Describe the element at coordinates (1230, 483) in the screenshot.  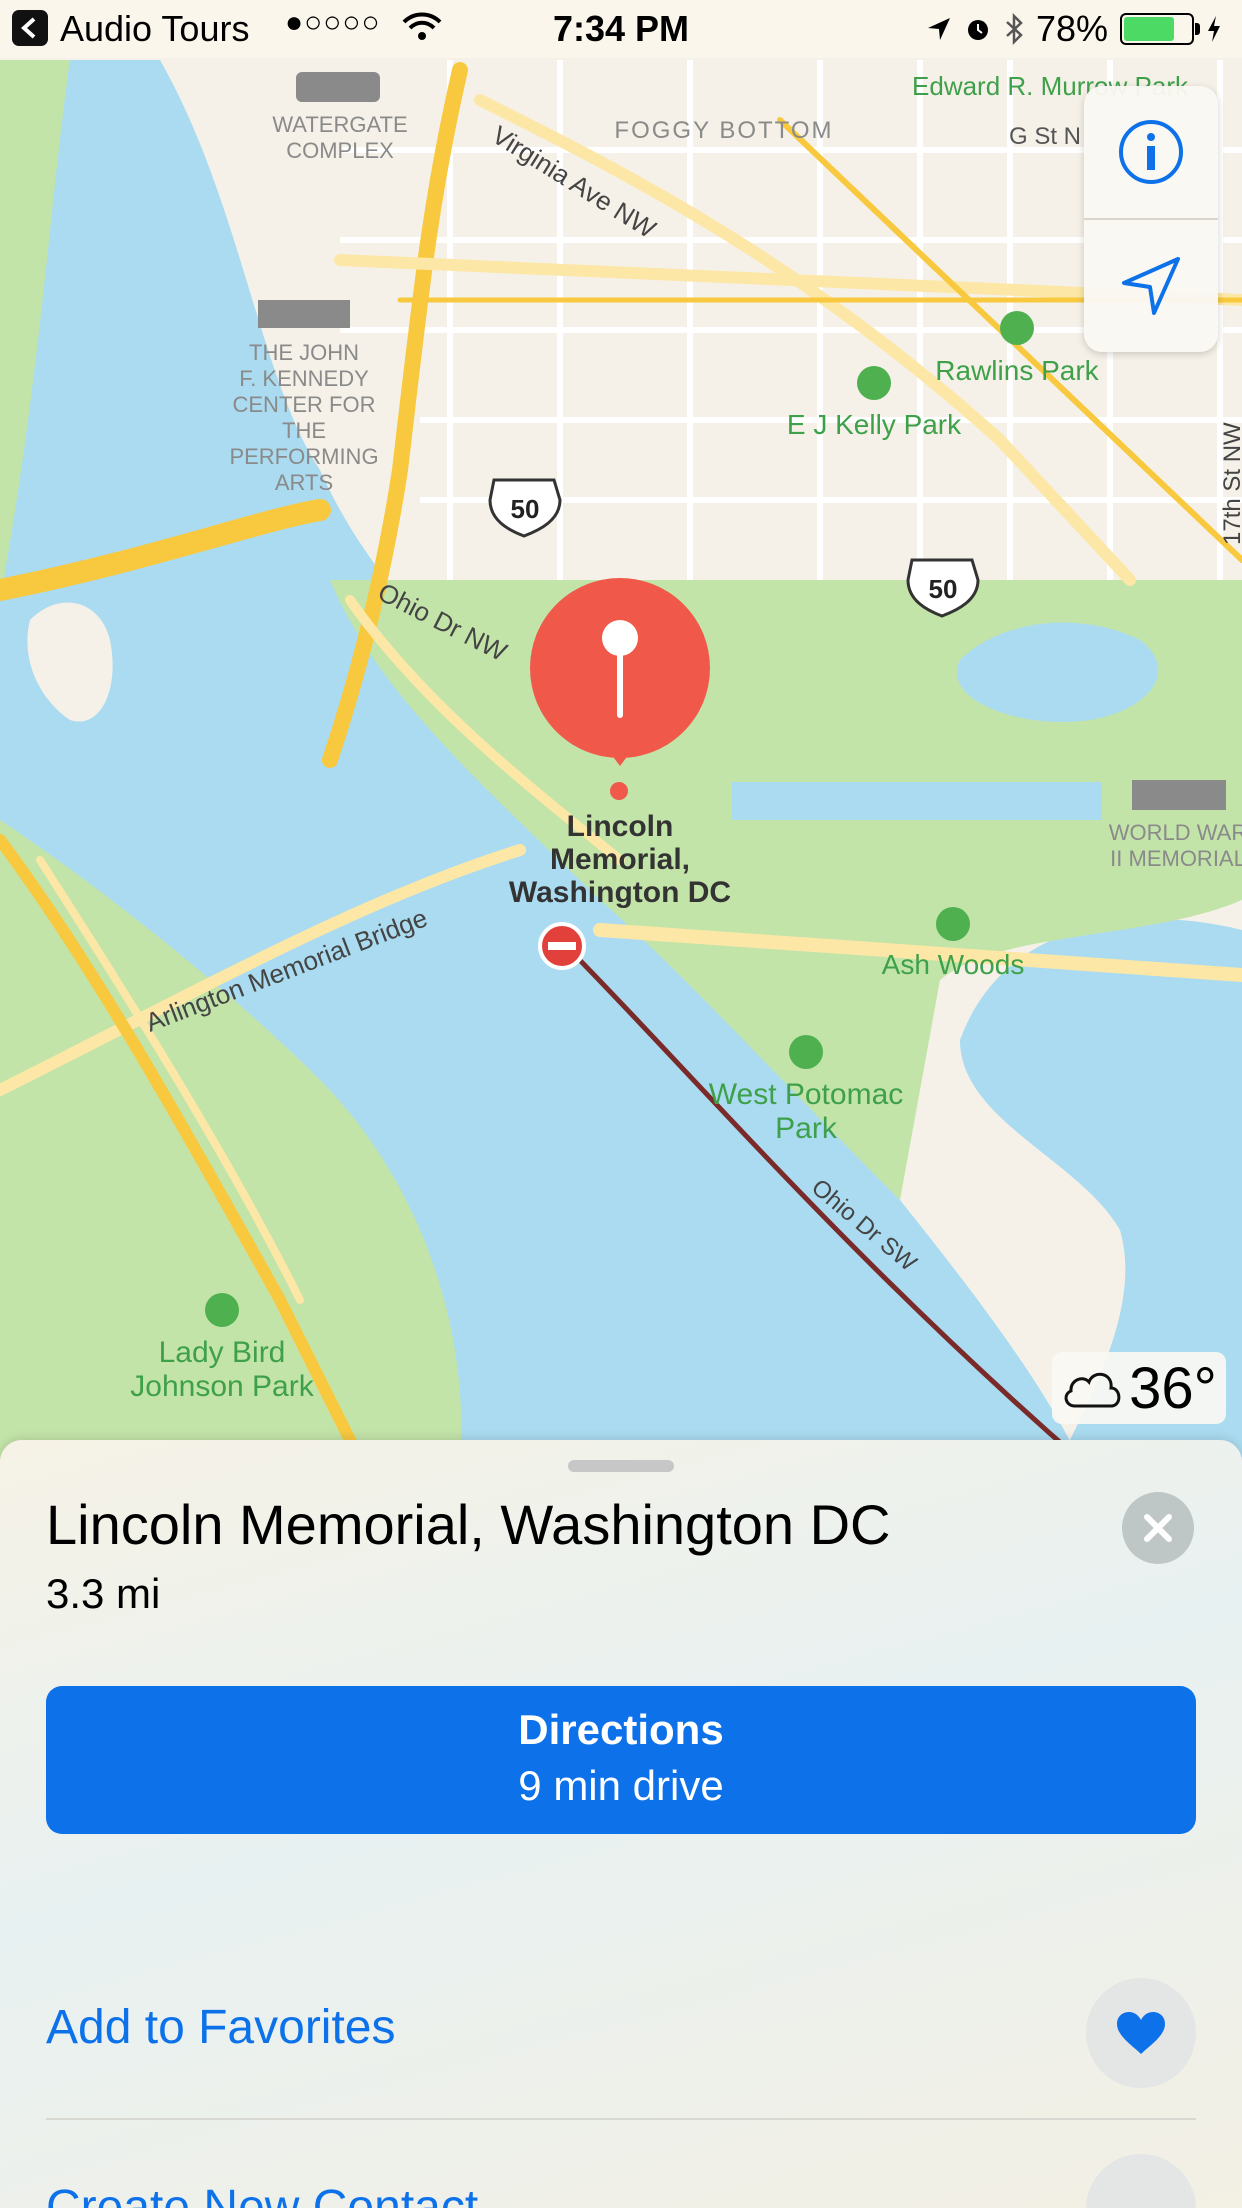
I see `label-17th-st: 17th St NW` at that location.